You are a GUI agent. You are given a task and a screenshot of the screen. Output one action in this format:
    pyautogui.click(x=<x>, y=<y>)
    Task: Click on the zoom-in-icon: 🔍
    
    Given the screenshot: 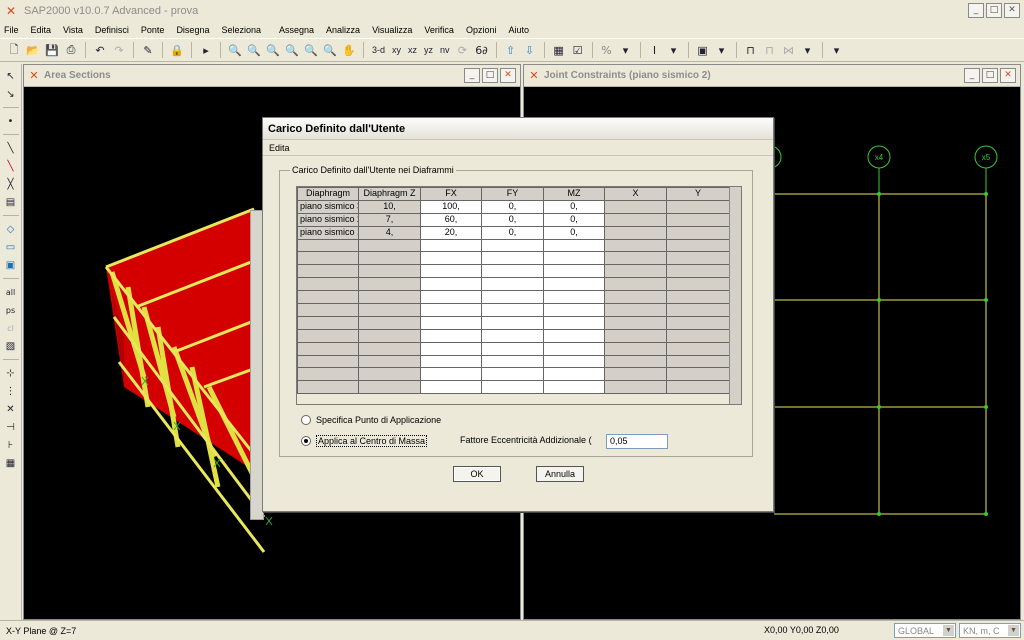 What is the action you would take?
    pyautogui.click(x=273, y=50)
    